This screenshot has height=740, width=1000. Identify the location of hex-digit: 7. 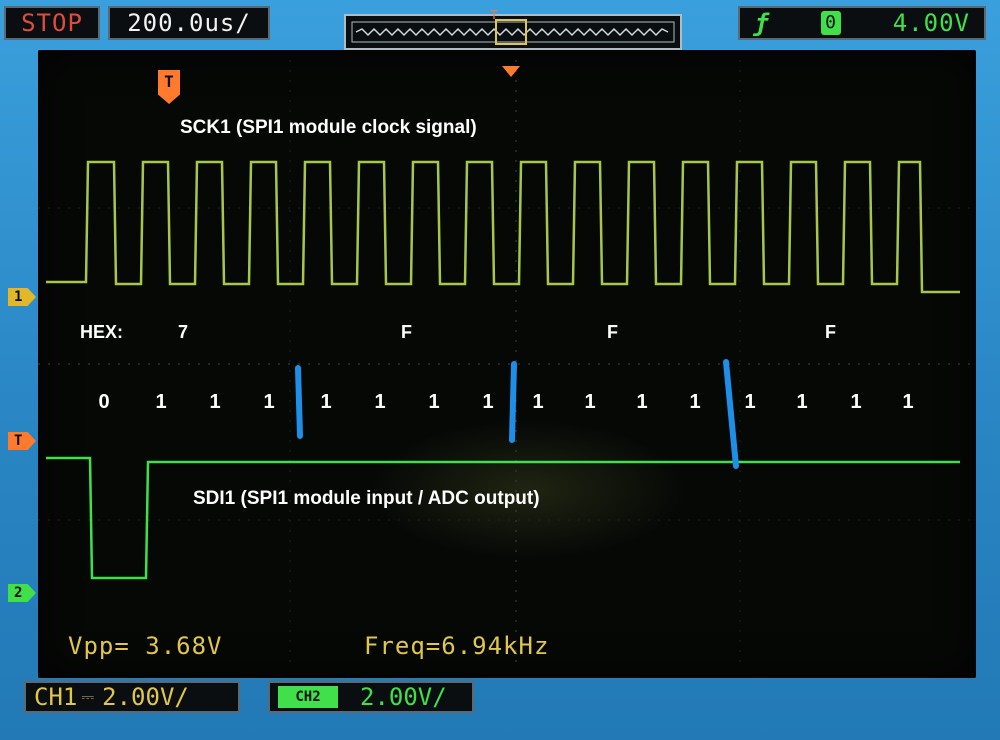
(183, 332).